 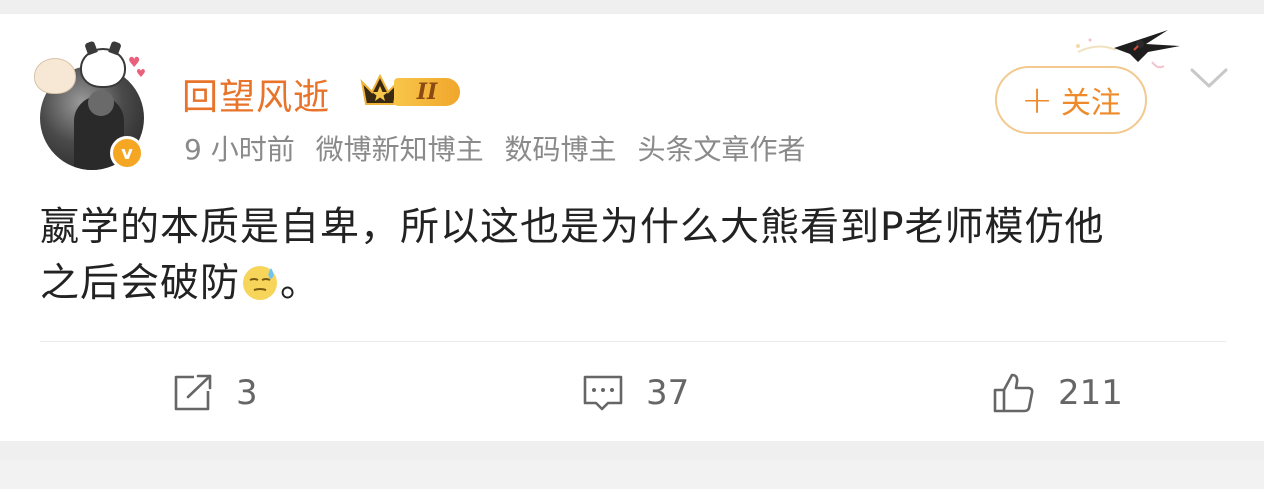 I want to click on husky-sticker-icon, so click(x=103, y=68).